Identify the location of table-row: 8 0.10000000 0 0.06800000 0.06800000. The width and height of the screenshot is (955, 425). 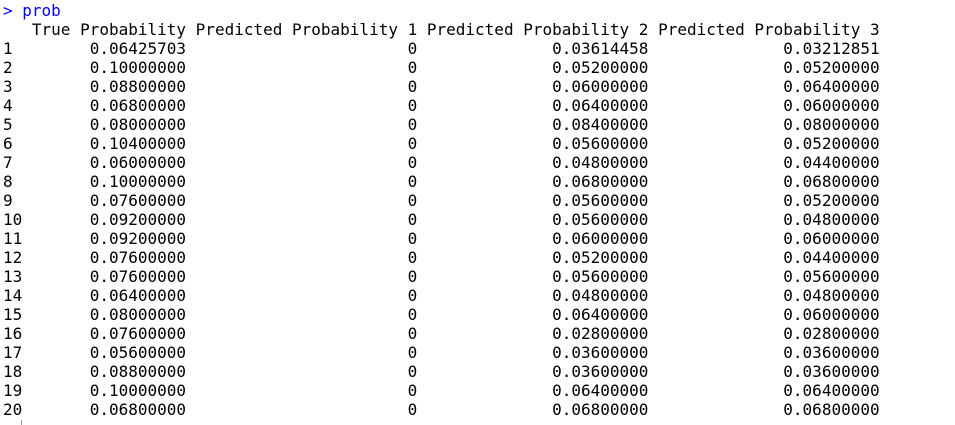
(477, 181).